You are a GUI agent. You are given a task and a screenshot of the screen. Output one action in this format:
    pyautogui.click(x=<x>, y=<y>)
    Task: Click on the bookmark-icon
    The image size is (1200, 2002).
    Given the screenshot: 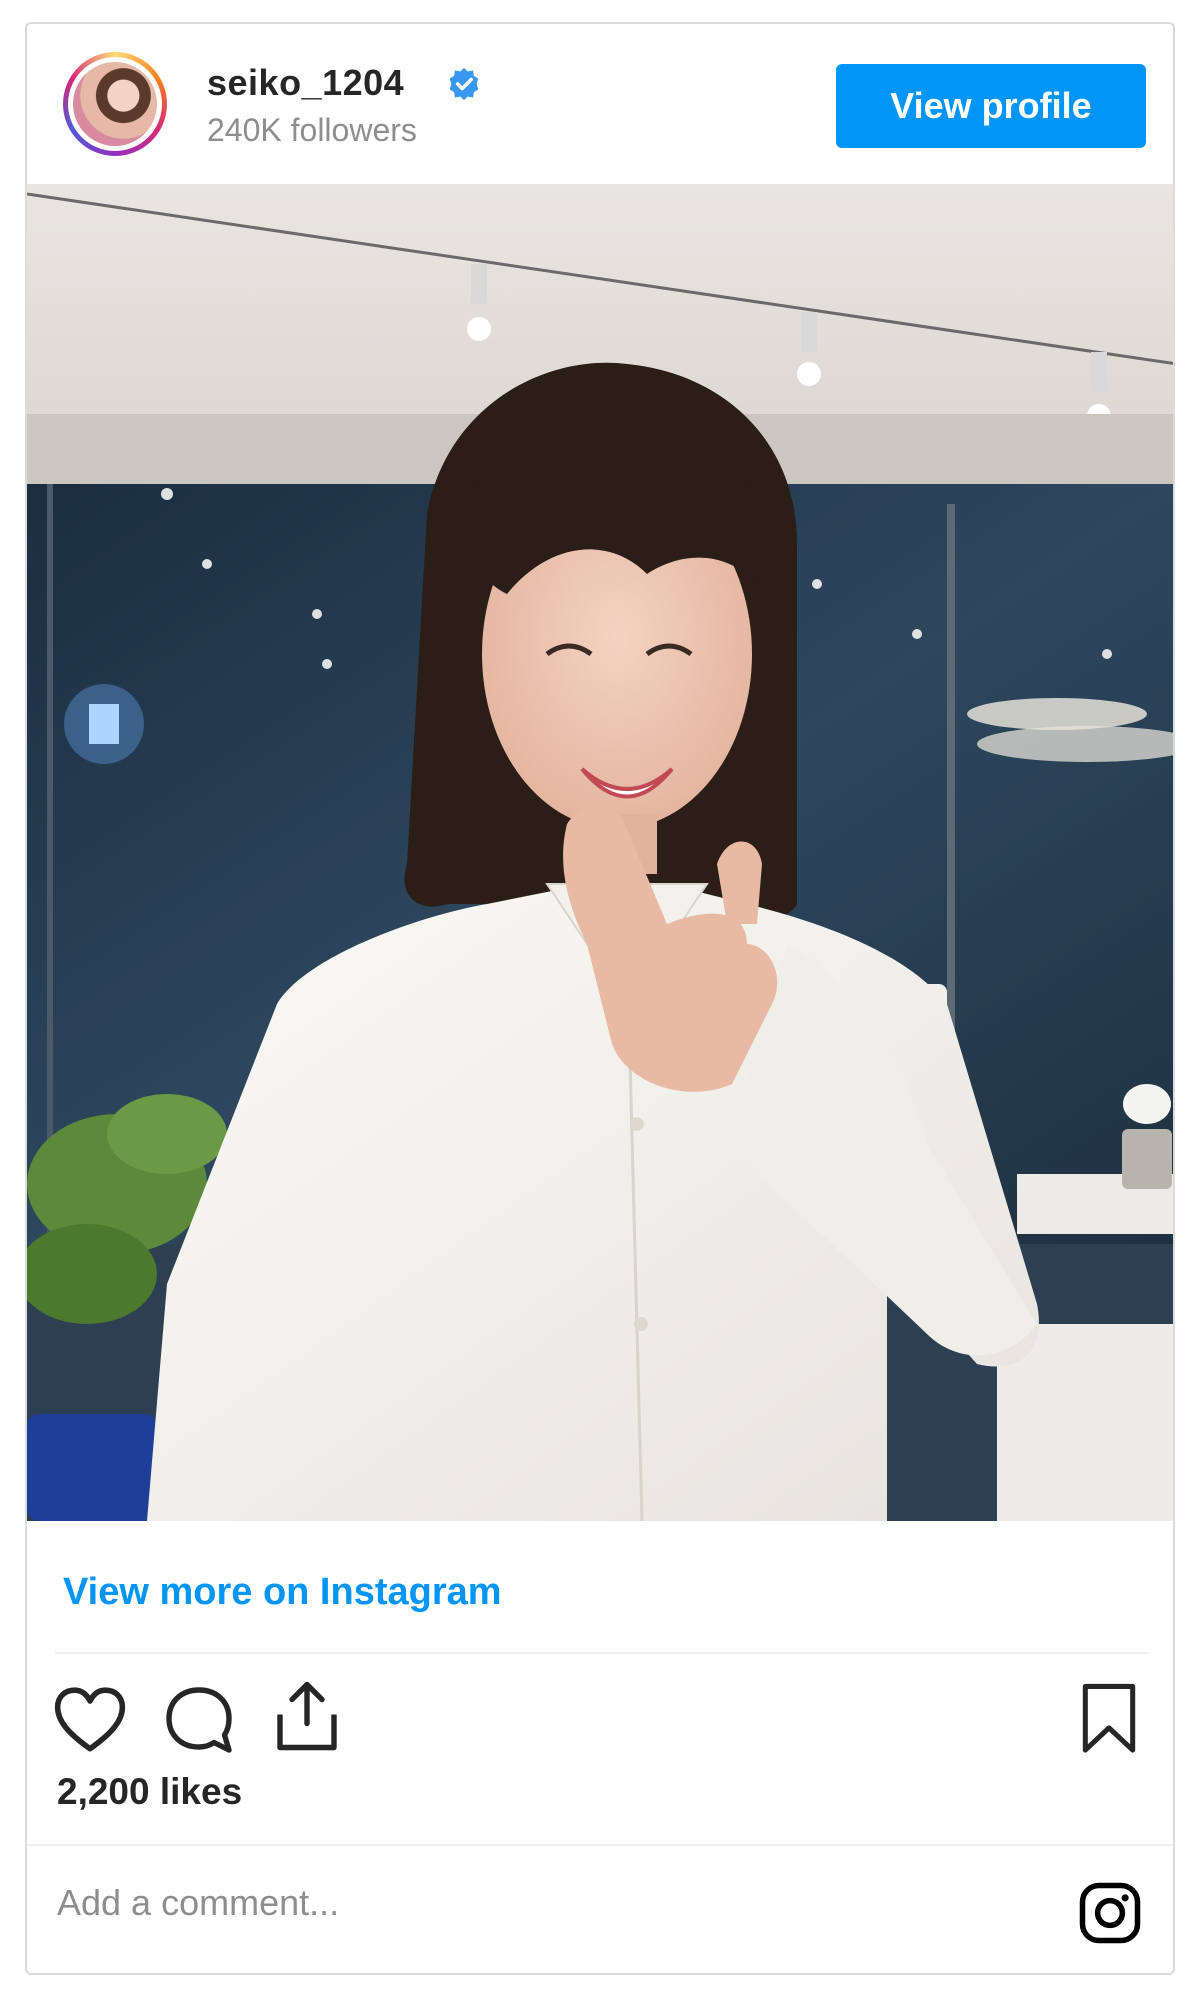 What is the action you would take?
    pyautogui.click(x=1109, y=1719)
    